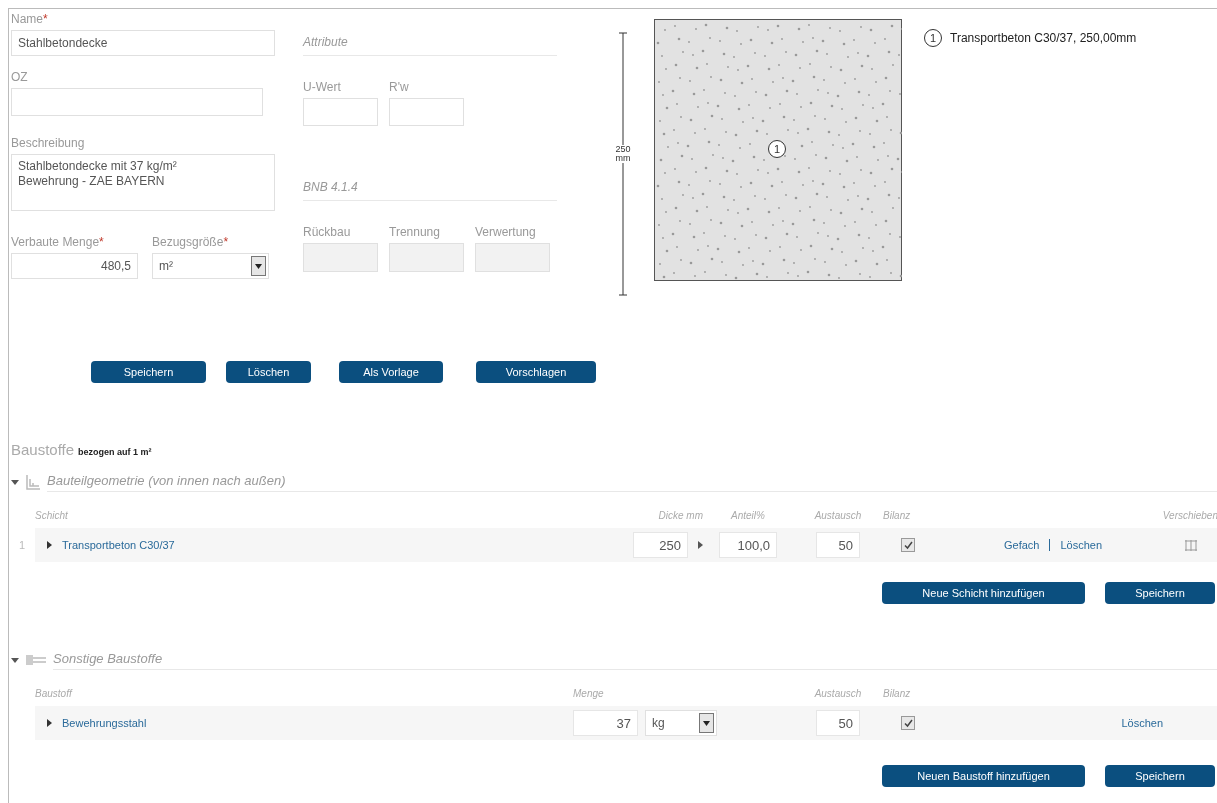  I want to click on drag-handle-icon, so click(1190, 545).